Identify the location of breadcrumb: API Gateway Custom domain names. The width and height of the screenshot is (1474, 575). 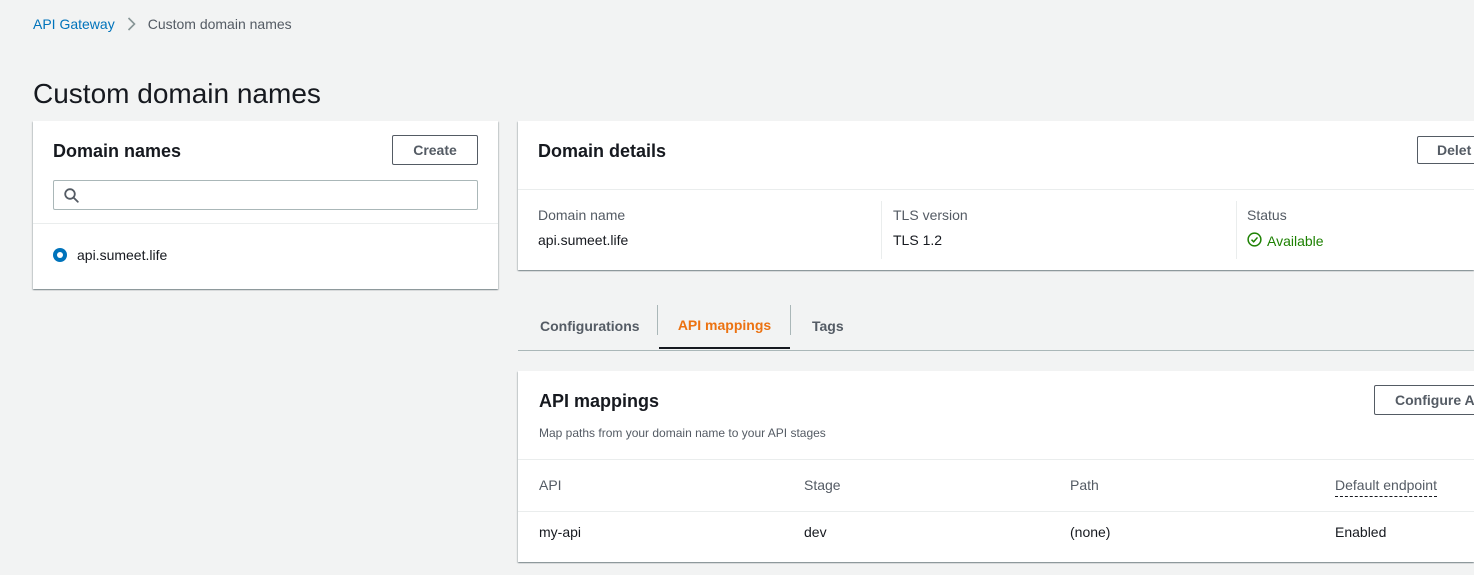
(162, 24).